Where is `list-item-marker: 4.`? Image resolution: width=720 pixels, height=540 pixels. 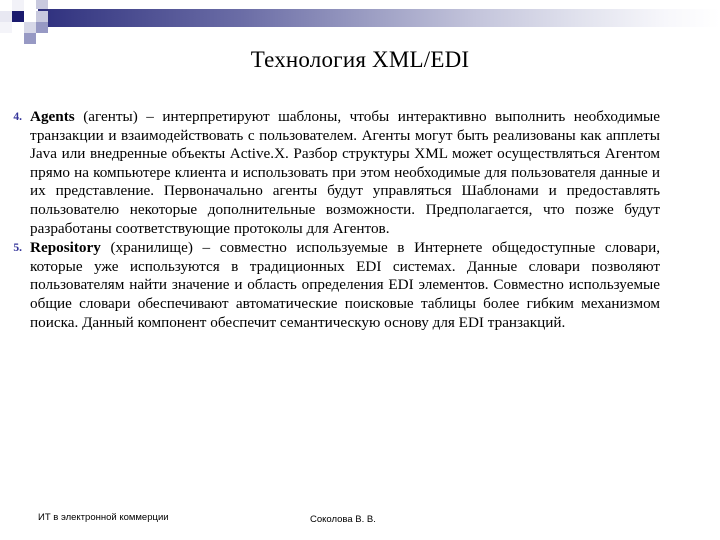
list-item-marker: 4. is located at coordinates (17, 117).